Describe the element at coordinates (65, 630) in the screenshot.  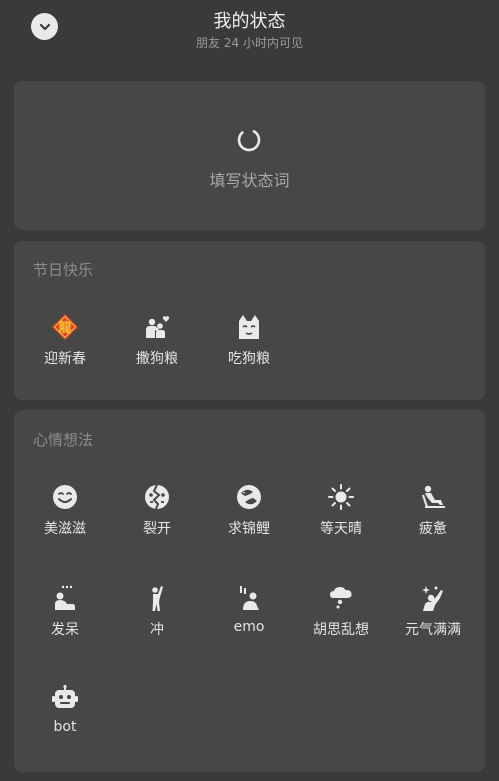
I see `status-option-label: 发呆` at that location.